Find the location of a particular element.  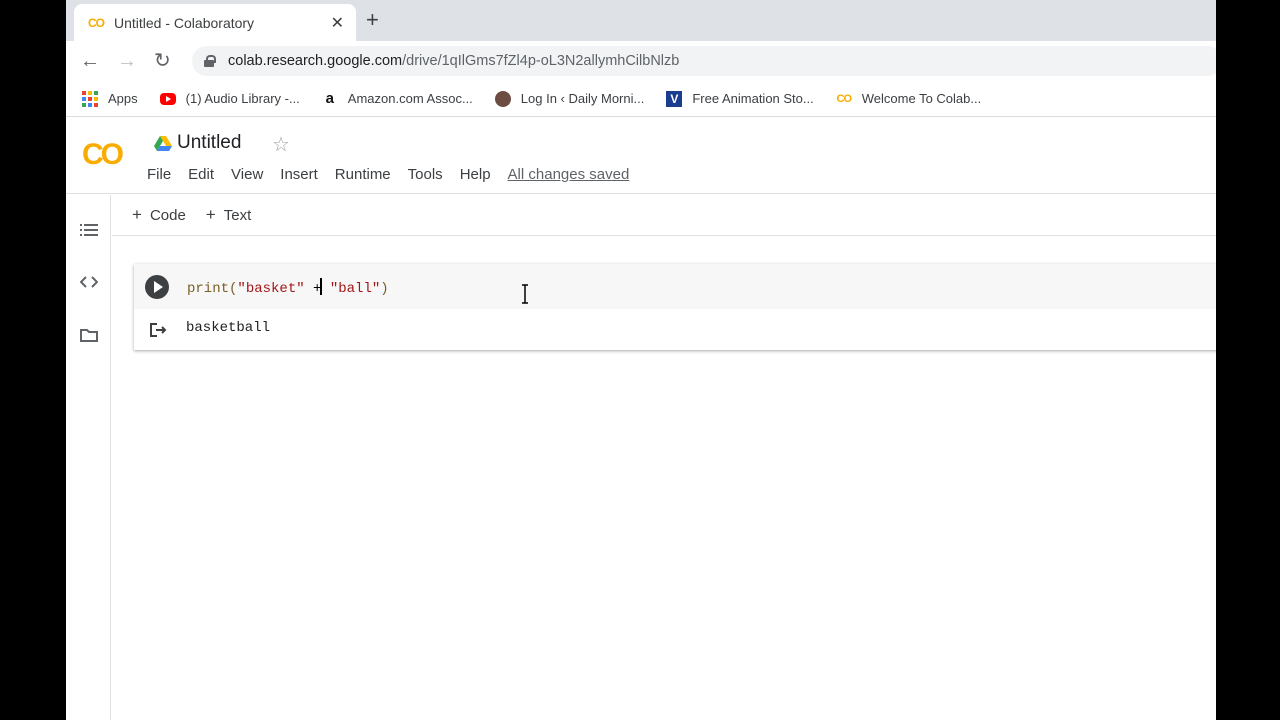

daily-morning-icon is located at coordinates (502, 98).